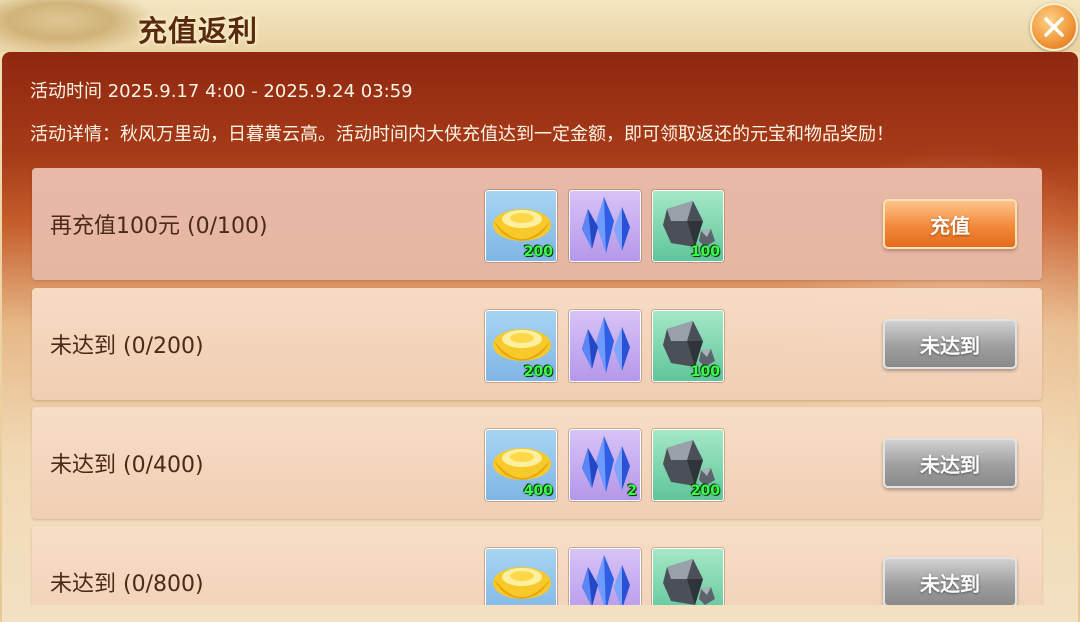 The height and width of the screenshot is (622, 1080). What do you see at coordinates (605, 465) in the screenshot?
I see `reward-slot: 2` at bounding box center [605, 465].